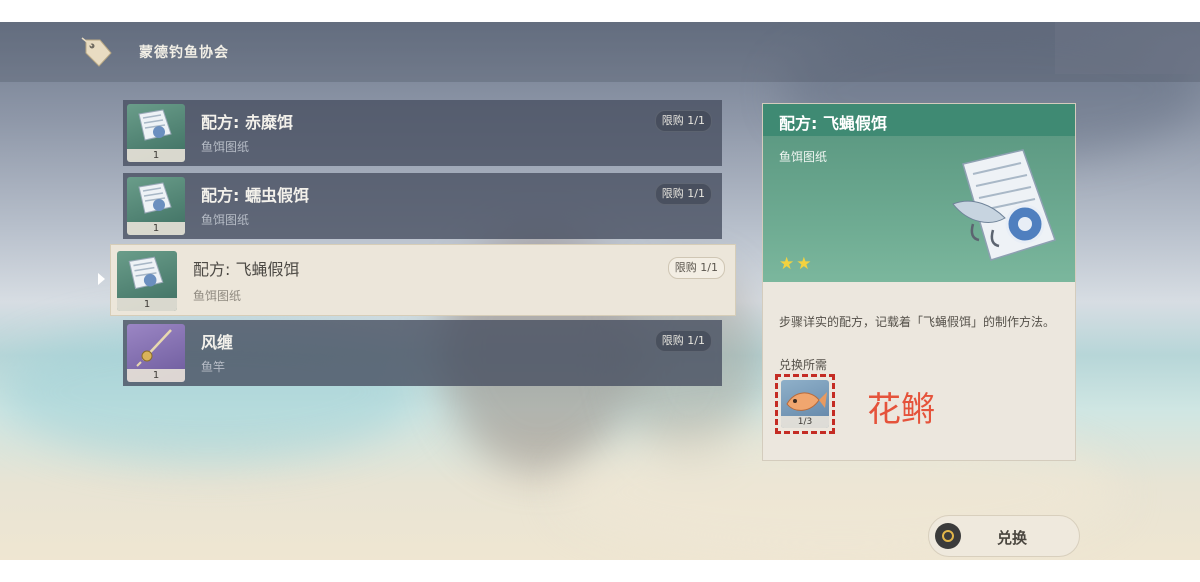  What do you see at coordinates (1004, 205) in the screenshot?
I see `recipe-illustration-icon` at bounding box center [1004, 205].